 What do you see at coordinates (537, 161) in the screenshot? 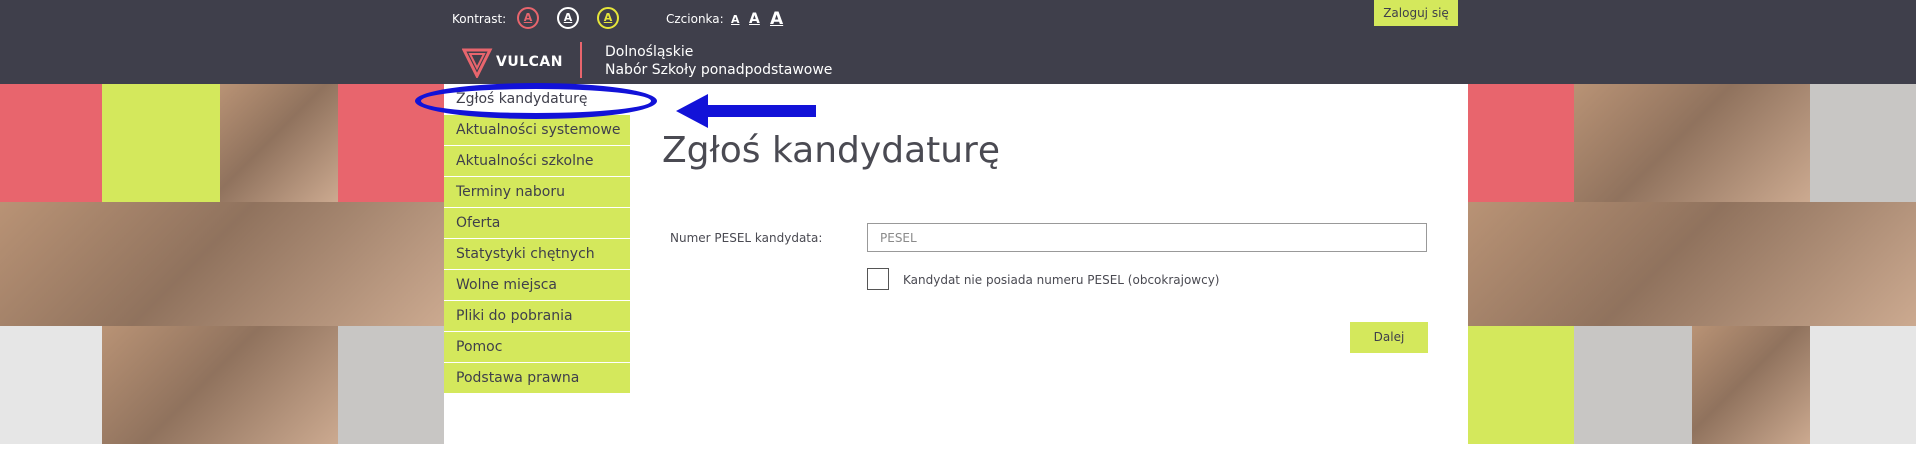
I see `sidebar-item-aktualnosci-szkolne: Aktualności szkolne` at bounding box center [537, 161].